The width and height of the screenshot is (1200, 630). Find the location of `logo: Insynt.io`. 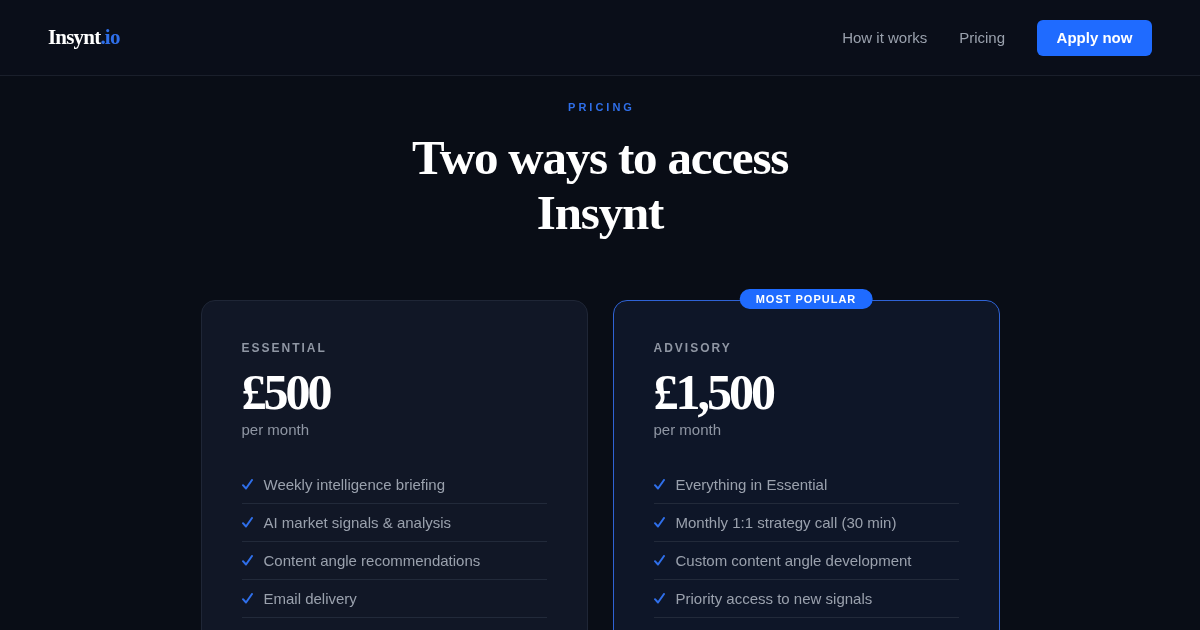

logo: Insynt.io is located at coordinates (84, 37).